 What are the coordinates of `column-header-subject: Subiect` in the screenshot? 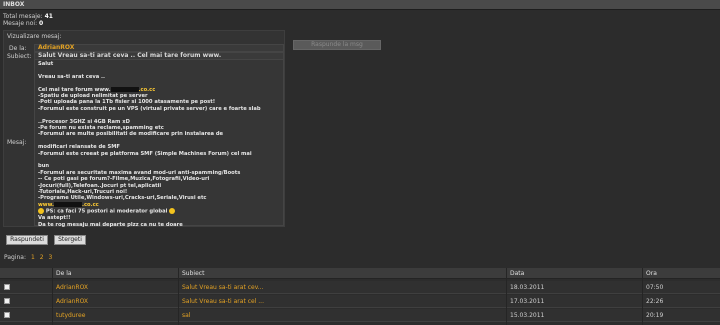 It's located at (193, 273).